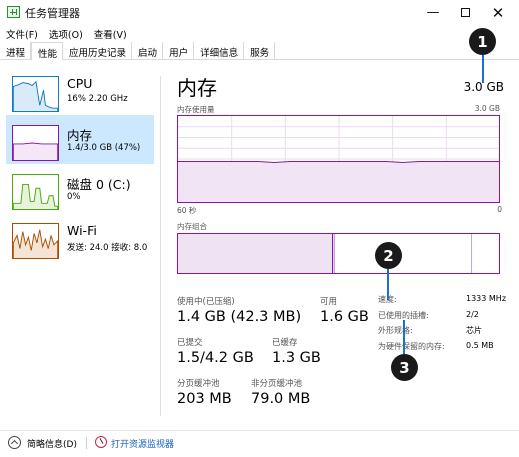 This screenshot has height=457, width=519. Describe the element at coordinates (16, 51) in the screenshot. I see `tab-processes: 进程` at that location.